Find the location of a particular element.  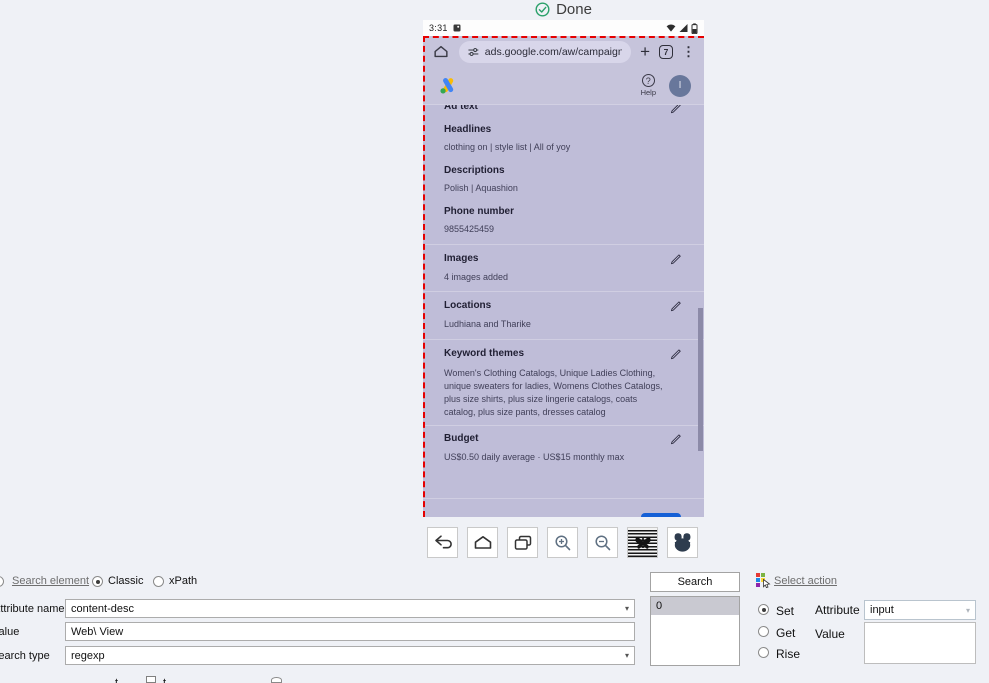

avatar: I is located at coordinates (680, 85).